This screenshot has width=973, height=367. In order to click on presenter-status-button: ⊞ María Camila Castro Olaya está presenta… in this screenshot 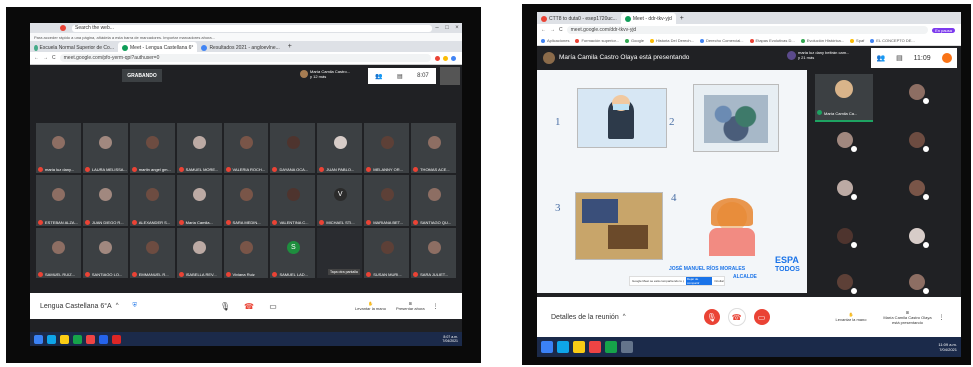, I will do `click(907, 317)`.